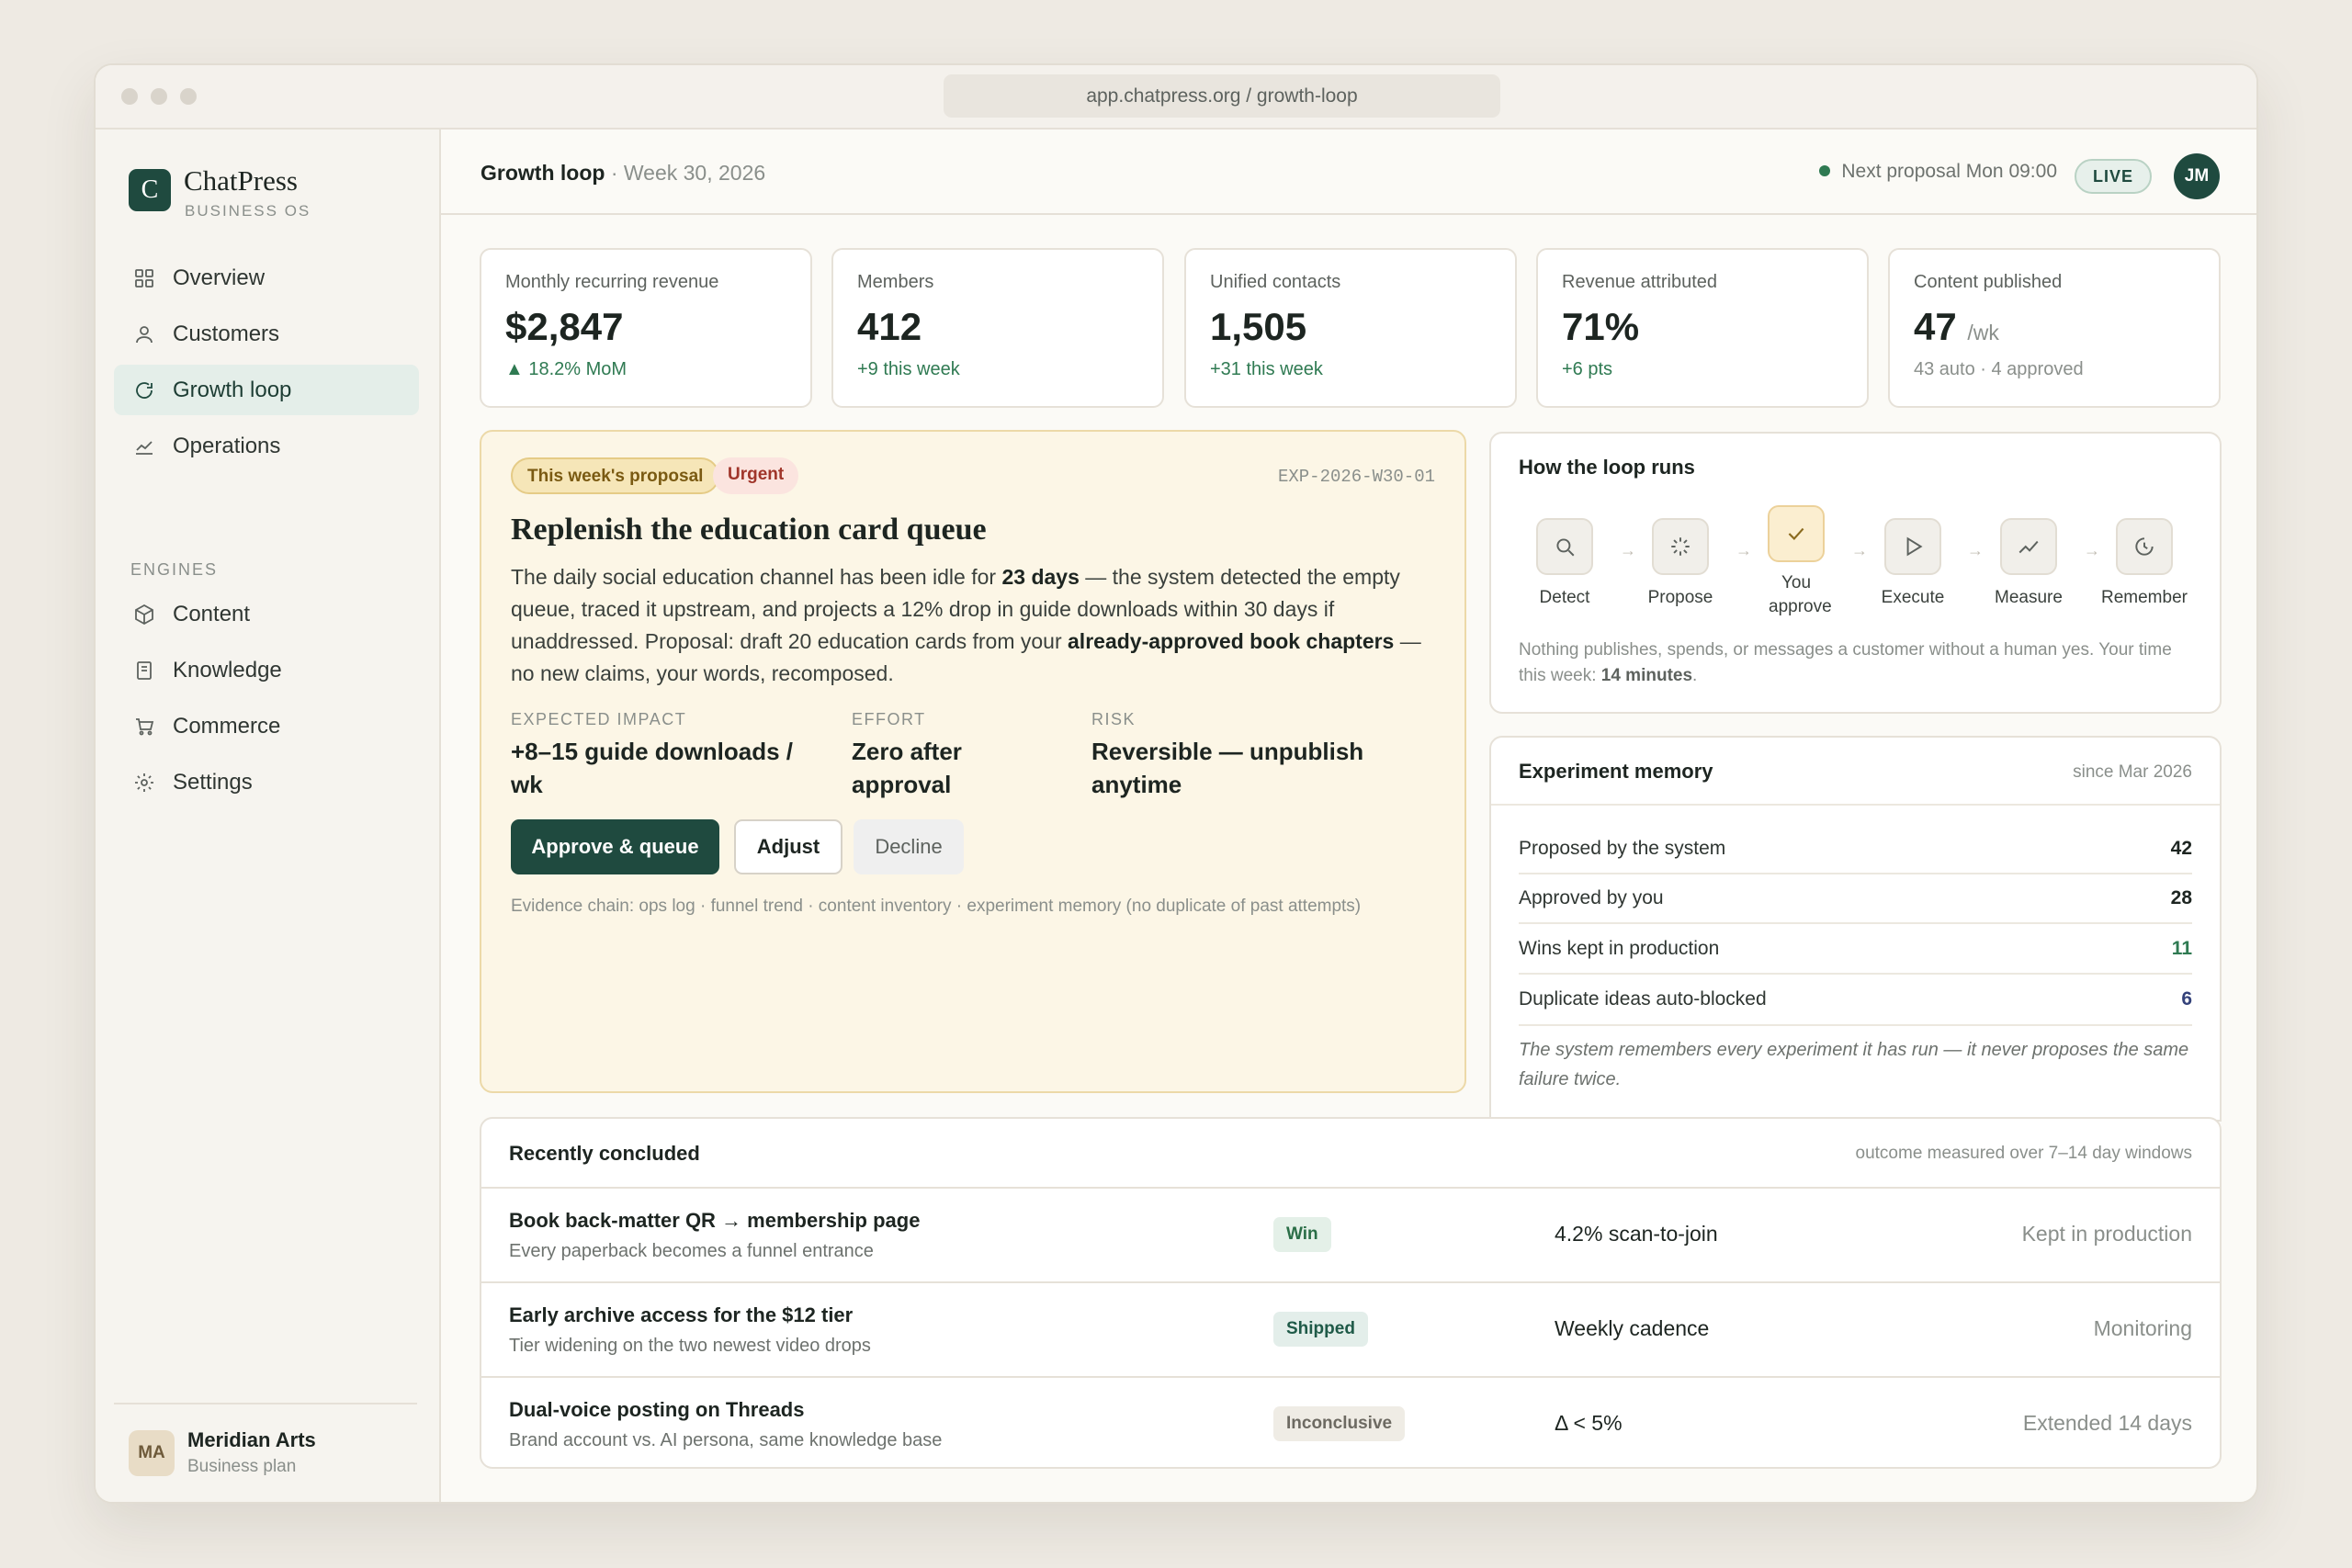 This screenshot has height=1568, width=2352. What do you see at coordinates (895, 282) in the screenshot?
I see `kpi-label: Members` at bounding box center [895, 282].